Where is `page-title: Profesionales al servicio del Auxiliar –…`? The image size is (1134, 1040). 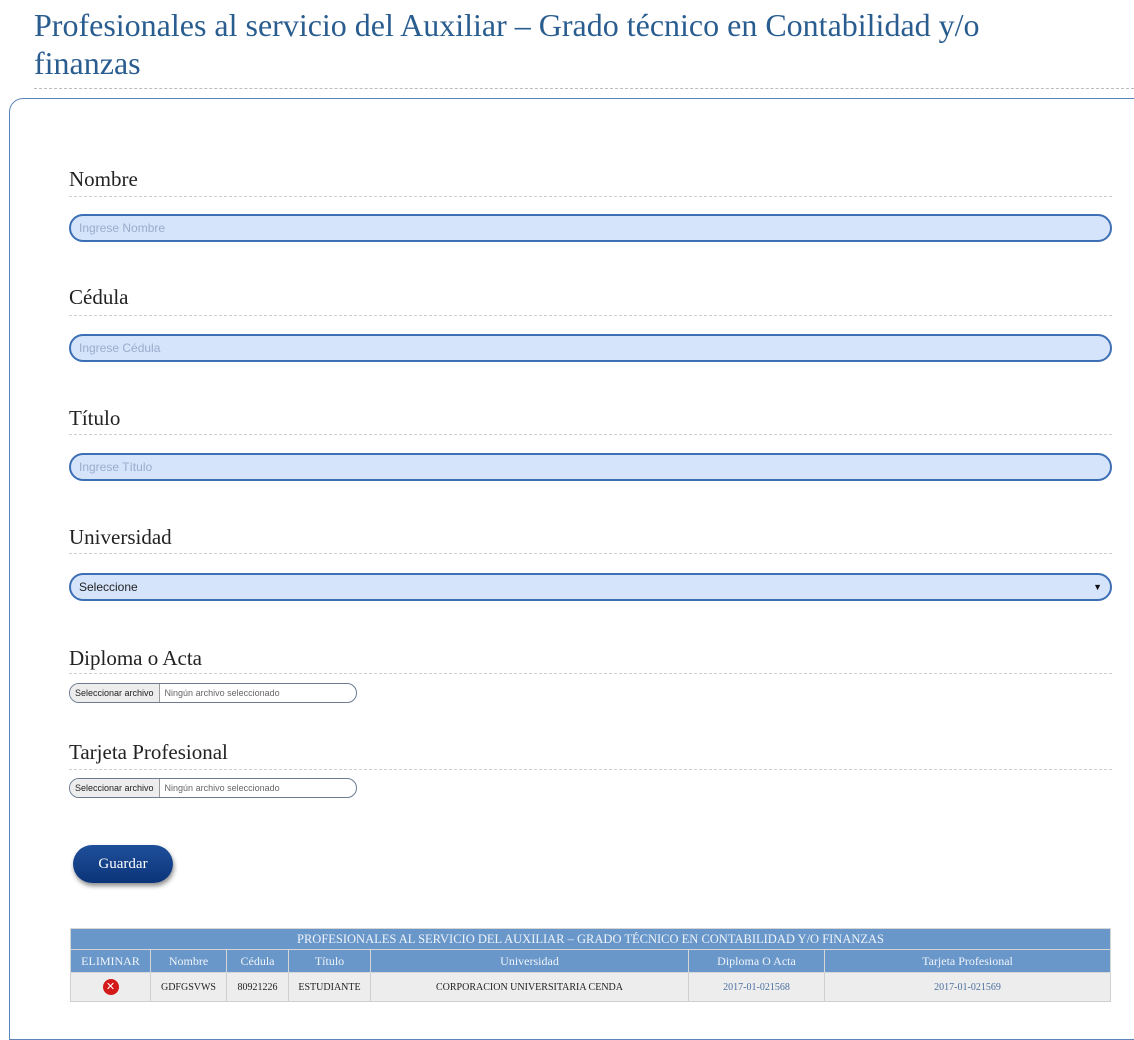 page-title: Profesionales al servicio del Auxiliar –… is located at coordinates (507, 44).